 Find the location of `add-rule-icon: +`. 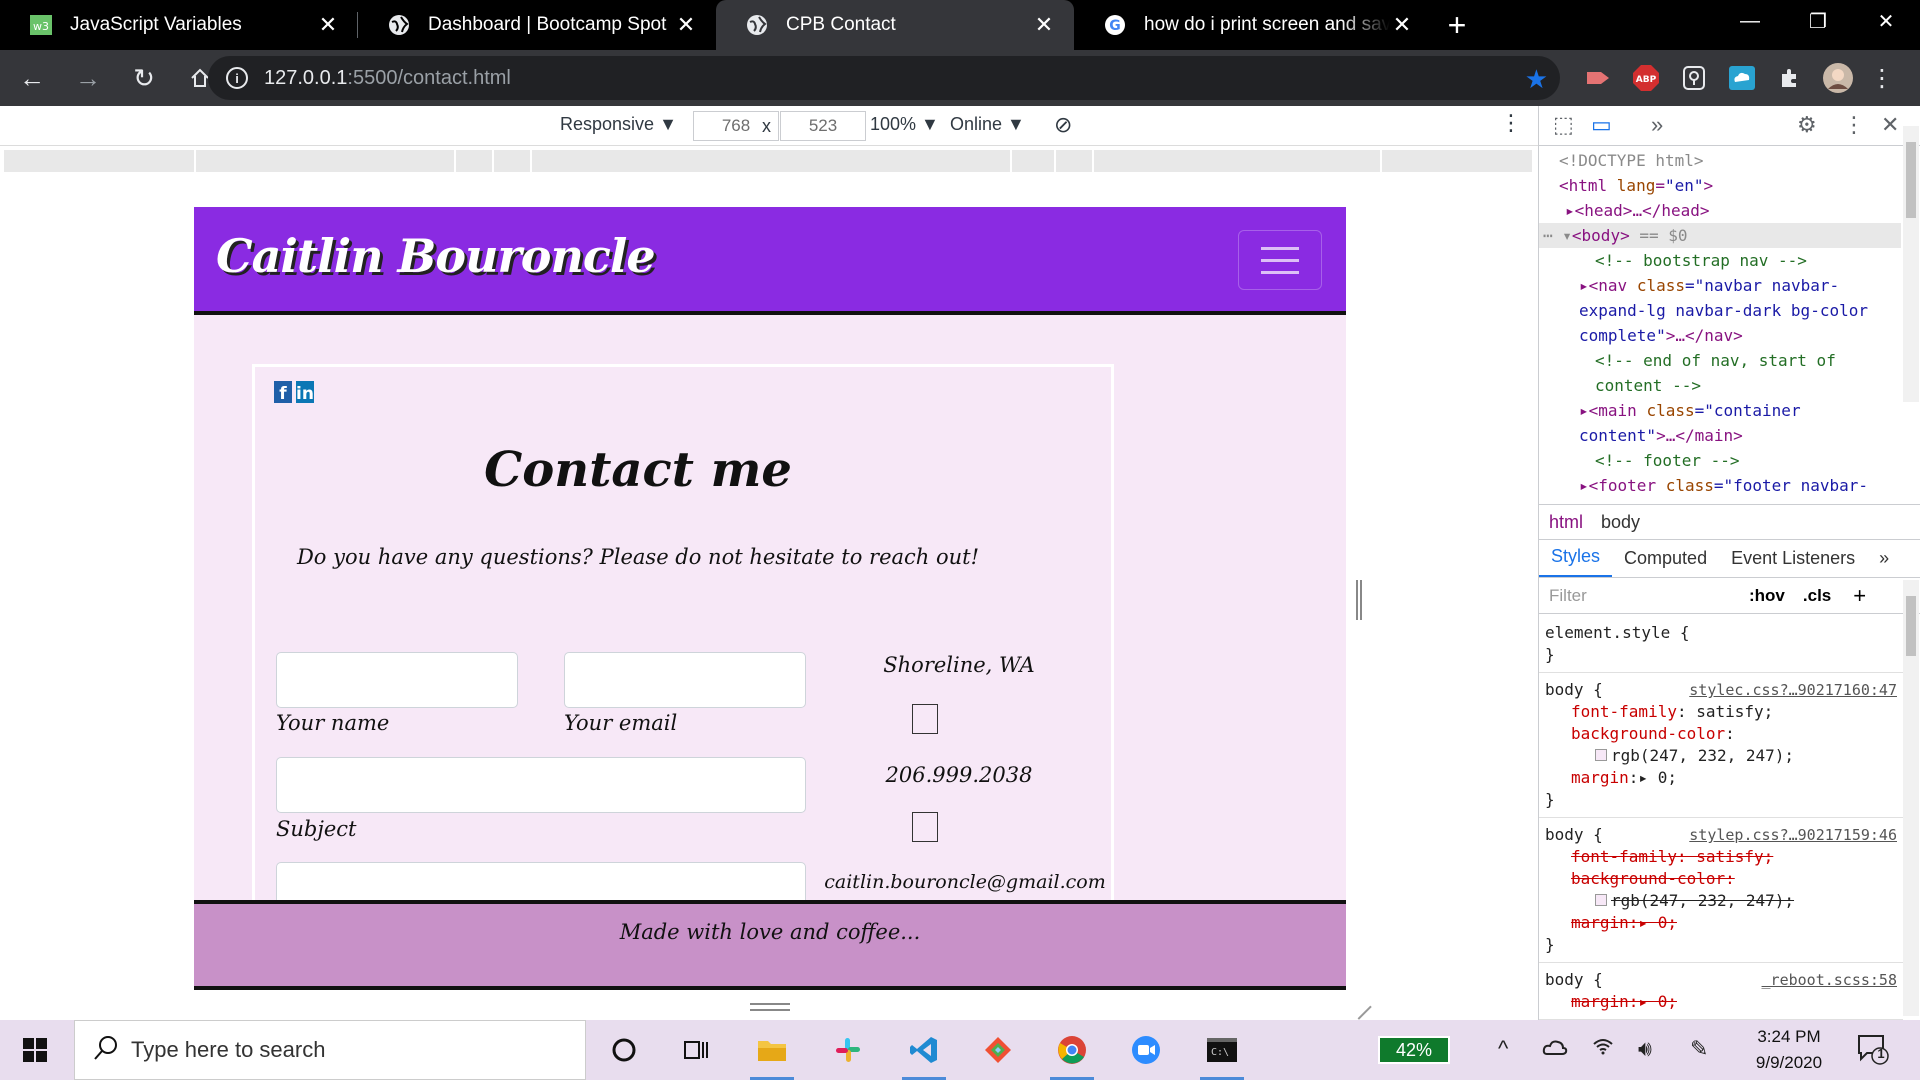

add-rule-icon: + is located at coordinates (1859, 596).